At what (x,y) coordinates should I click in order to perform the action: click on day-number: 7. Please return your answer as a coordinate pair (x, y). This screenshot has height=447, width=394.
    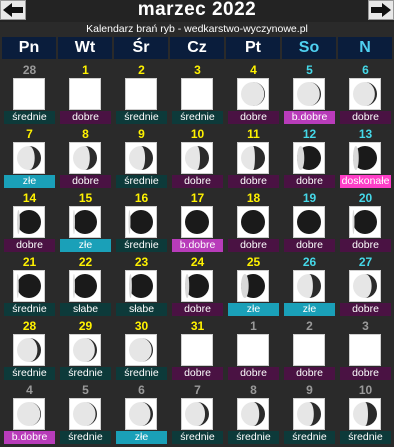
    Looking at the image, I should click on (29, 134).